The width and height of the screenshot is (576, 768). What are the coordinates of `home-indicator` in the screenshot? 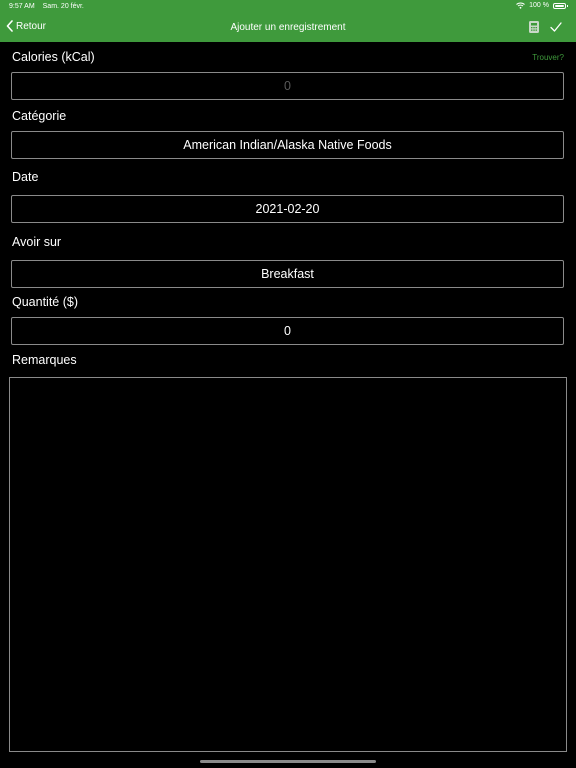 It's located at (288, 761).